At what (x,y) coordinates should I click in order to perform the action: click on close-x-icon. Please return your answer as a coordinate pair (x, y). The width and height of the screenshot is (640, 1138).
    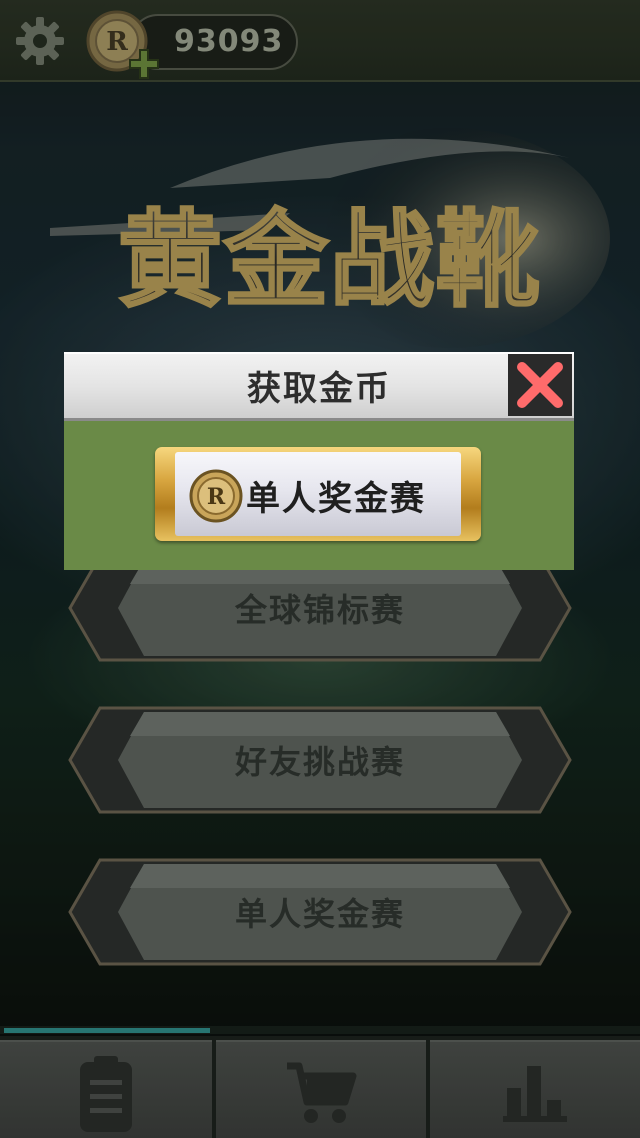
    Looking at the image, I should click on (540, 385).